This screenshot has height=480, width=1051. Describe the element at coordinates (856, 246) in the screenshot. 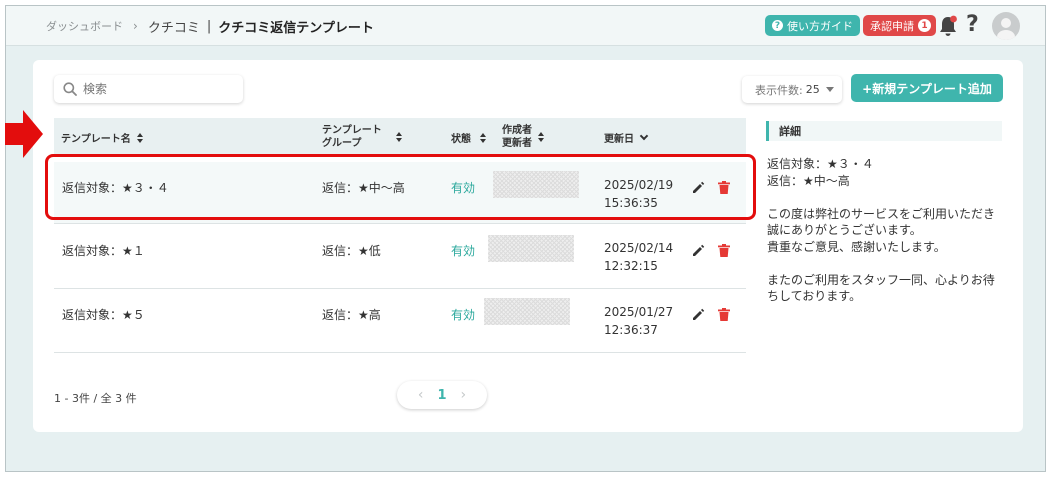

I see `detail-line: 貴重なご意見、感謝いたします。` at that location.